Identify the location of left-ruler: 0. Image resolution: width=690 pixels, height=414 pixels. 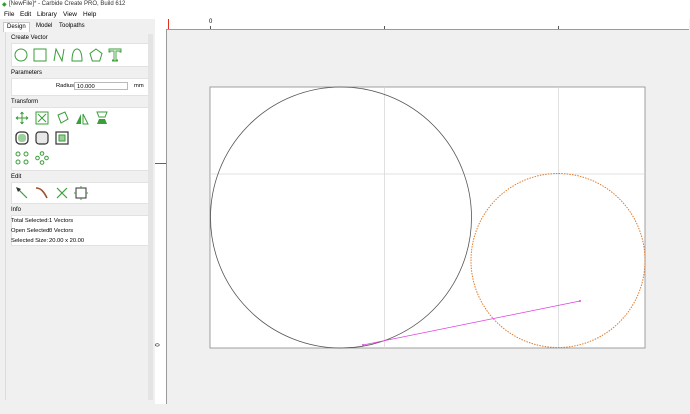
(161, 216).